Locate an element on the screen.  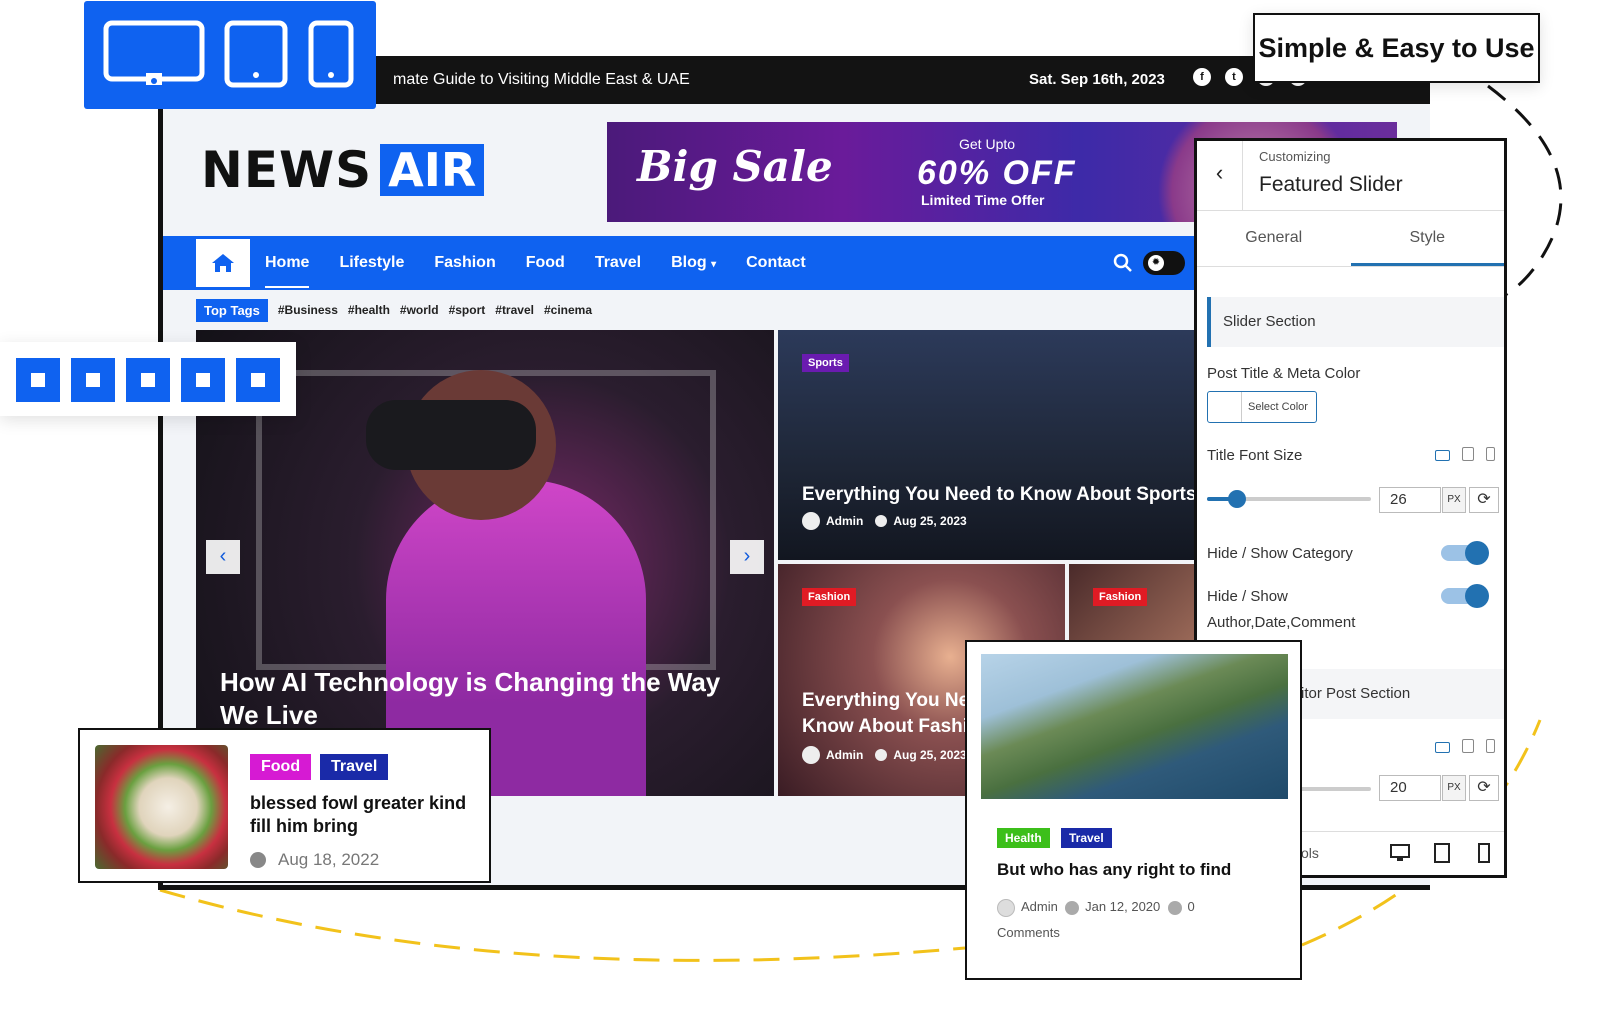
search-button is located at coordinates (1123, 265).